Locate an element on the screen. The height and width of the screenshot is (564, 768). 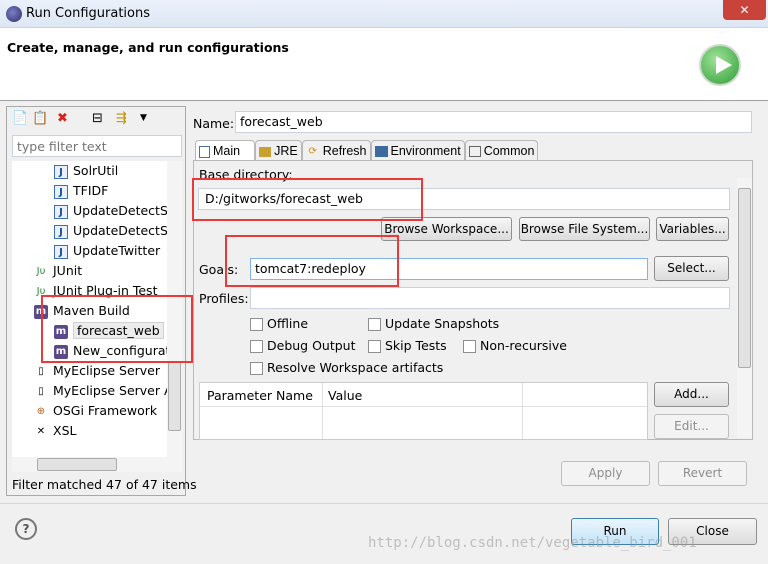
skip-tests-checkbox: Skip Tests is located at coordinates (407, 345).